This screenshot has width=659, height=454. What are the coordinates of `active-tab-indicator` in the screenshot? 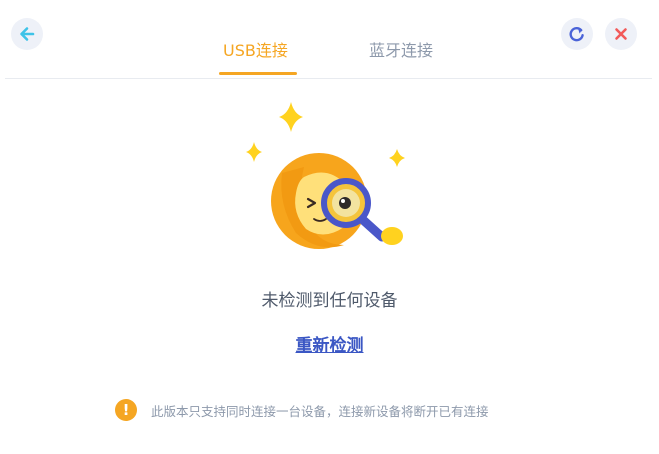 It's located at (258, 73).